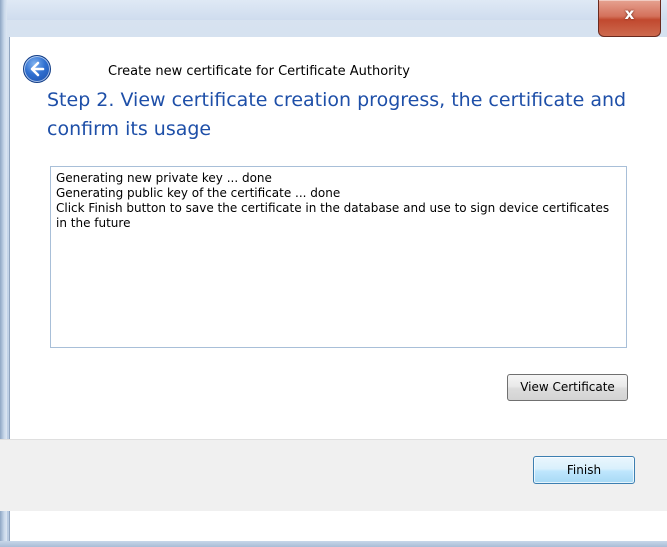 This screenshot has width=667, height=547. I want to click on title-bar, so click(337, 10).